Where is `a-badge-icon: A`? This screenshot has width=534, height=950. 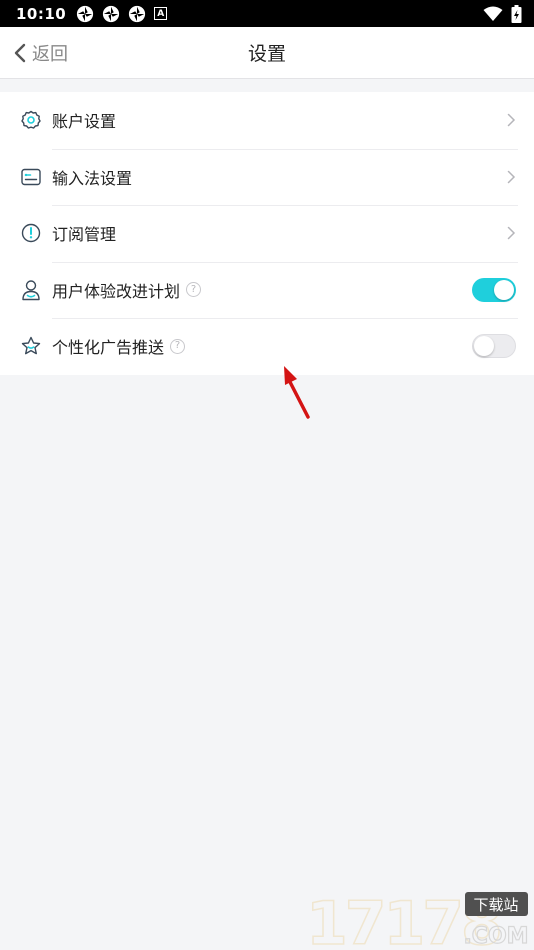
a-badge-icon: A is located at coordinates (161, 13).